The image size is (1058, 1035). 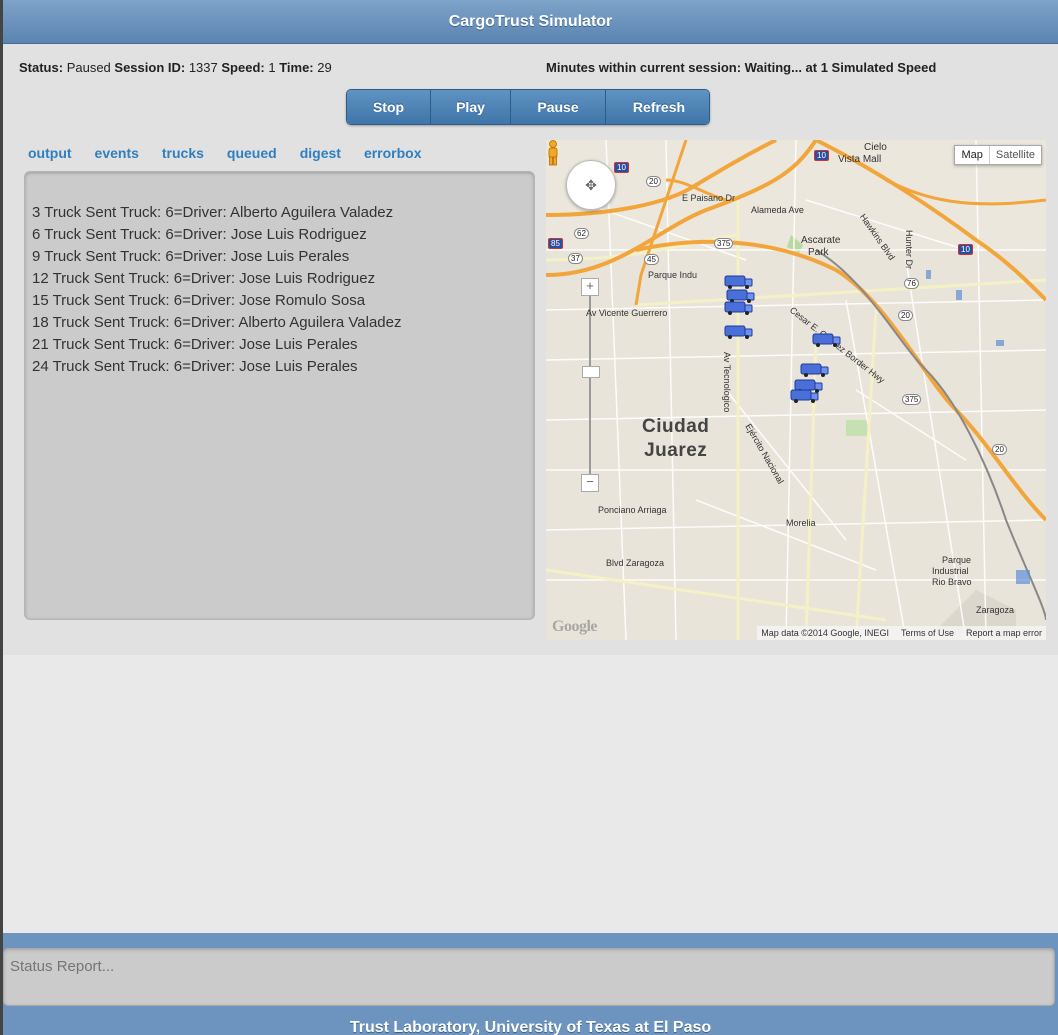 I want to click on map-label-hunter: Hunter Dr, so click(x=909, y=250).